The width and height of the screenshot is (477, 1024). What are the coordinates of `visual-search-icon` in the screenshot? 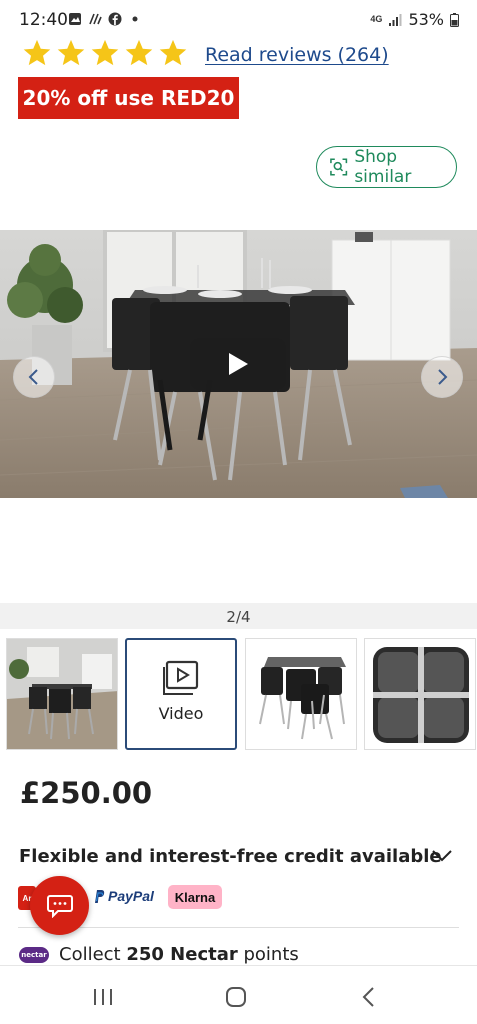 It's located at (339, 167).